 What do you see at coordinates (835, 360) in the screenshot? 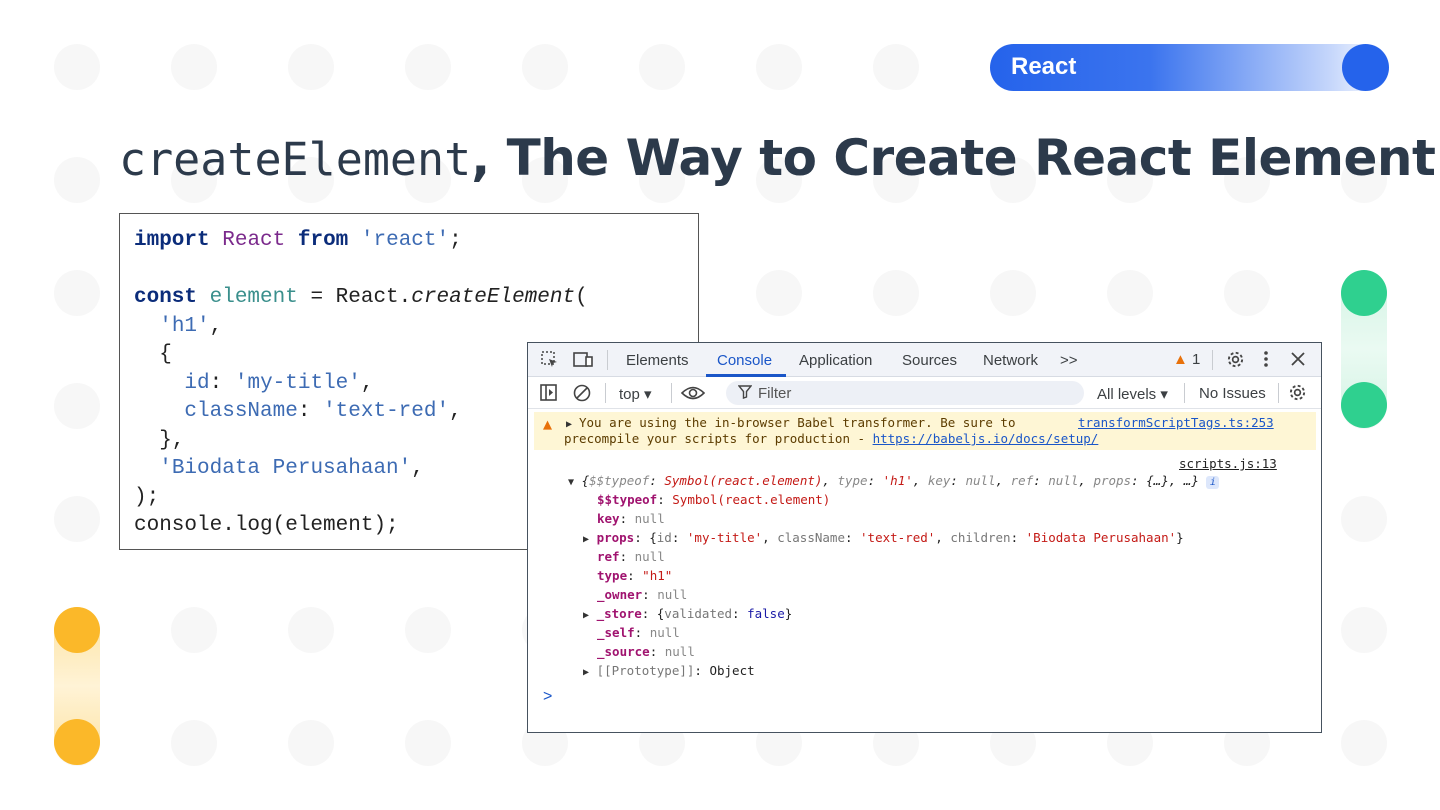
I see `tab-application: Application` at bounding box center [835, 360].